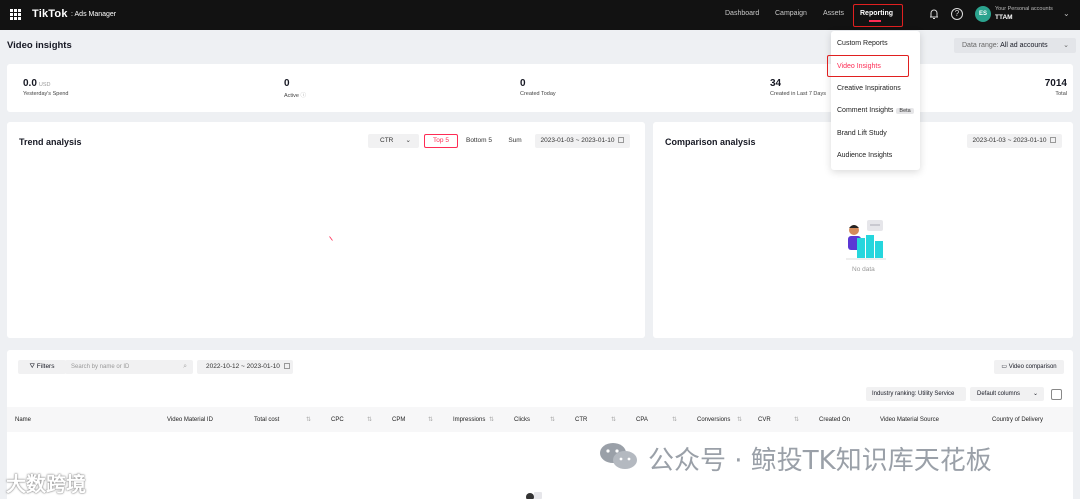 This screenshot has height=499, width=1080. What do you see at coordinates (710, 142) in the screenshot?
I see `comparison-title: Comparison analysis` at bounding box center [710, 142].